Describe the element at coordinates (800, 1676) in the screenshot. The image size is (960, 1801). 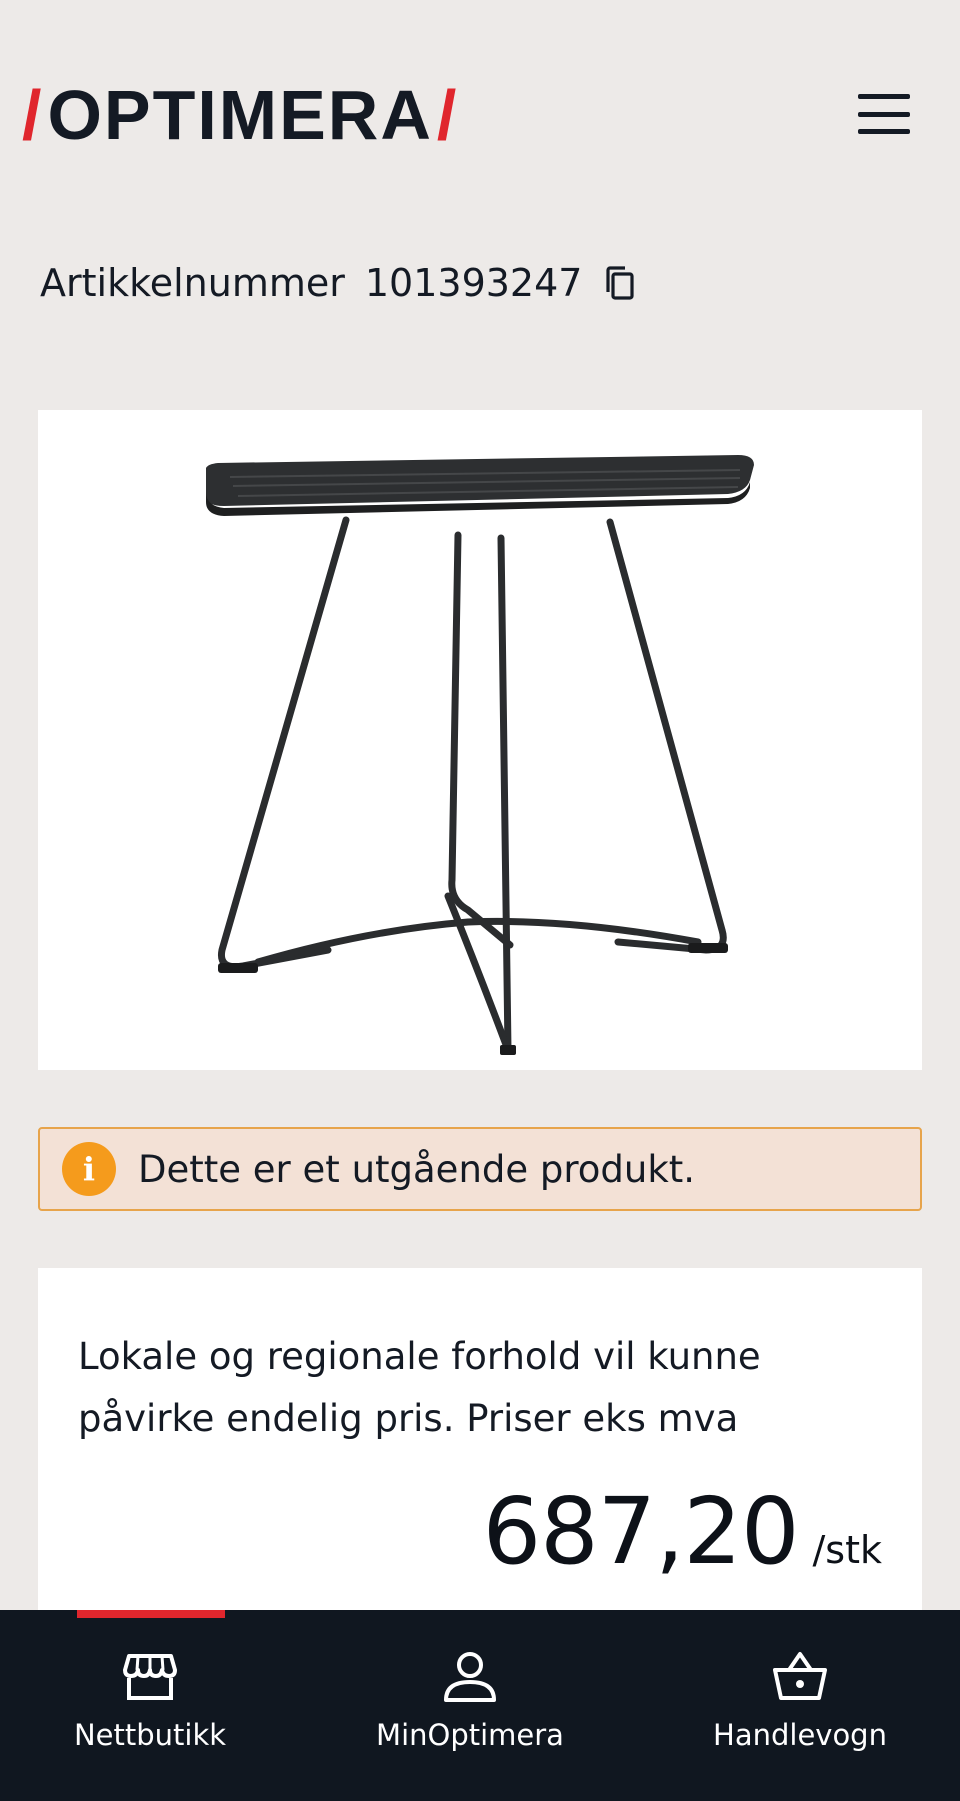
I see `basket-icon` at that location.